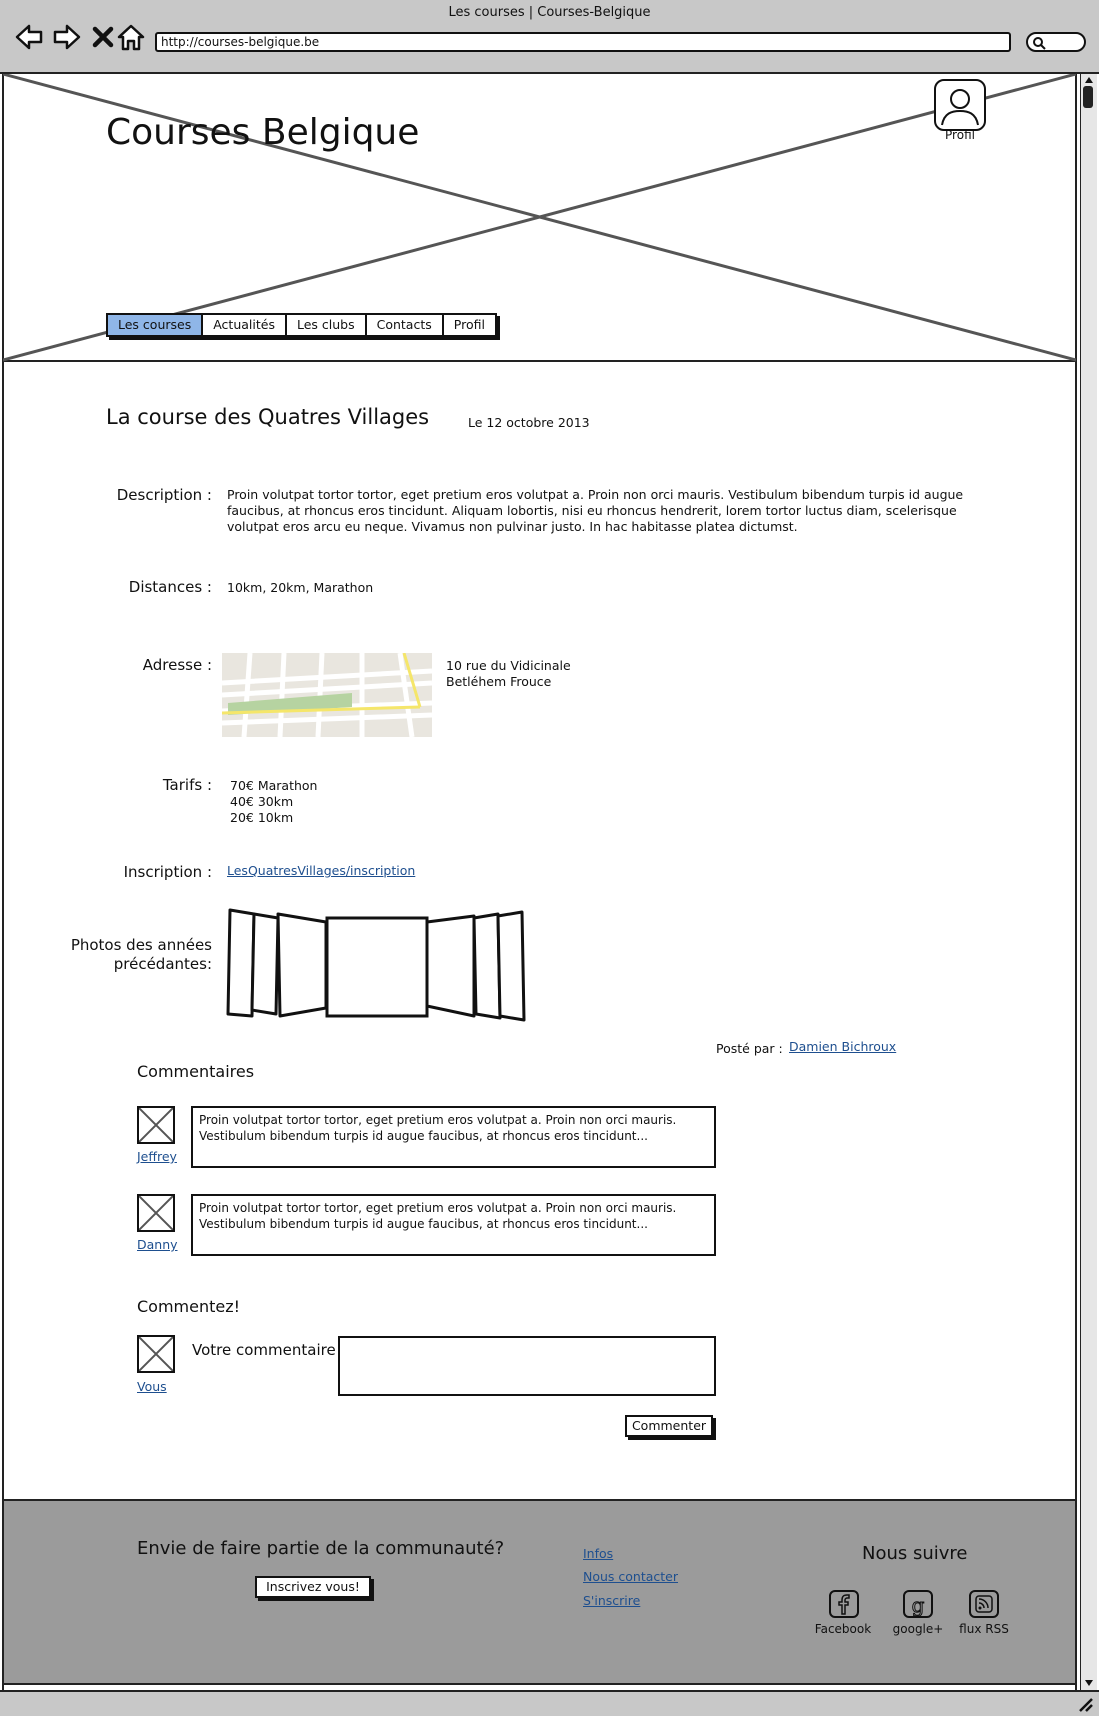  What do you see at coordinates (1089, 1683) in the screenshot?
I see `scroll-down-icon` at bounding box center [1089, 1683].